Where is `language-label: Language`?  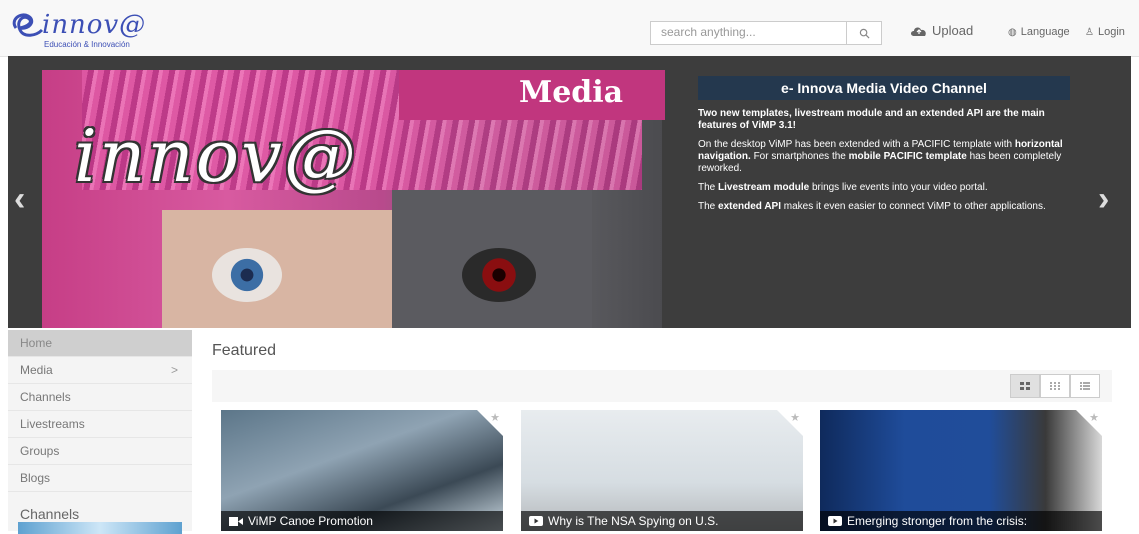 language-label: Language is located at coordinates (1045, 32).